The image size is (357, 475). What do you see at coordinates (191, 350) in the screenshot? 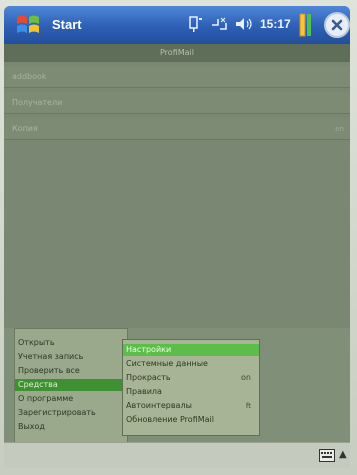
I see `submenu-item-settings: Настройки` at bounding box center [191, 350].